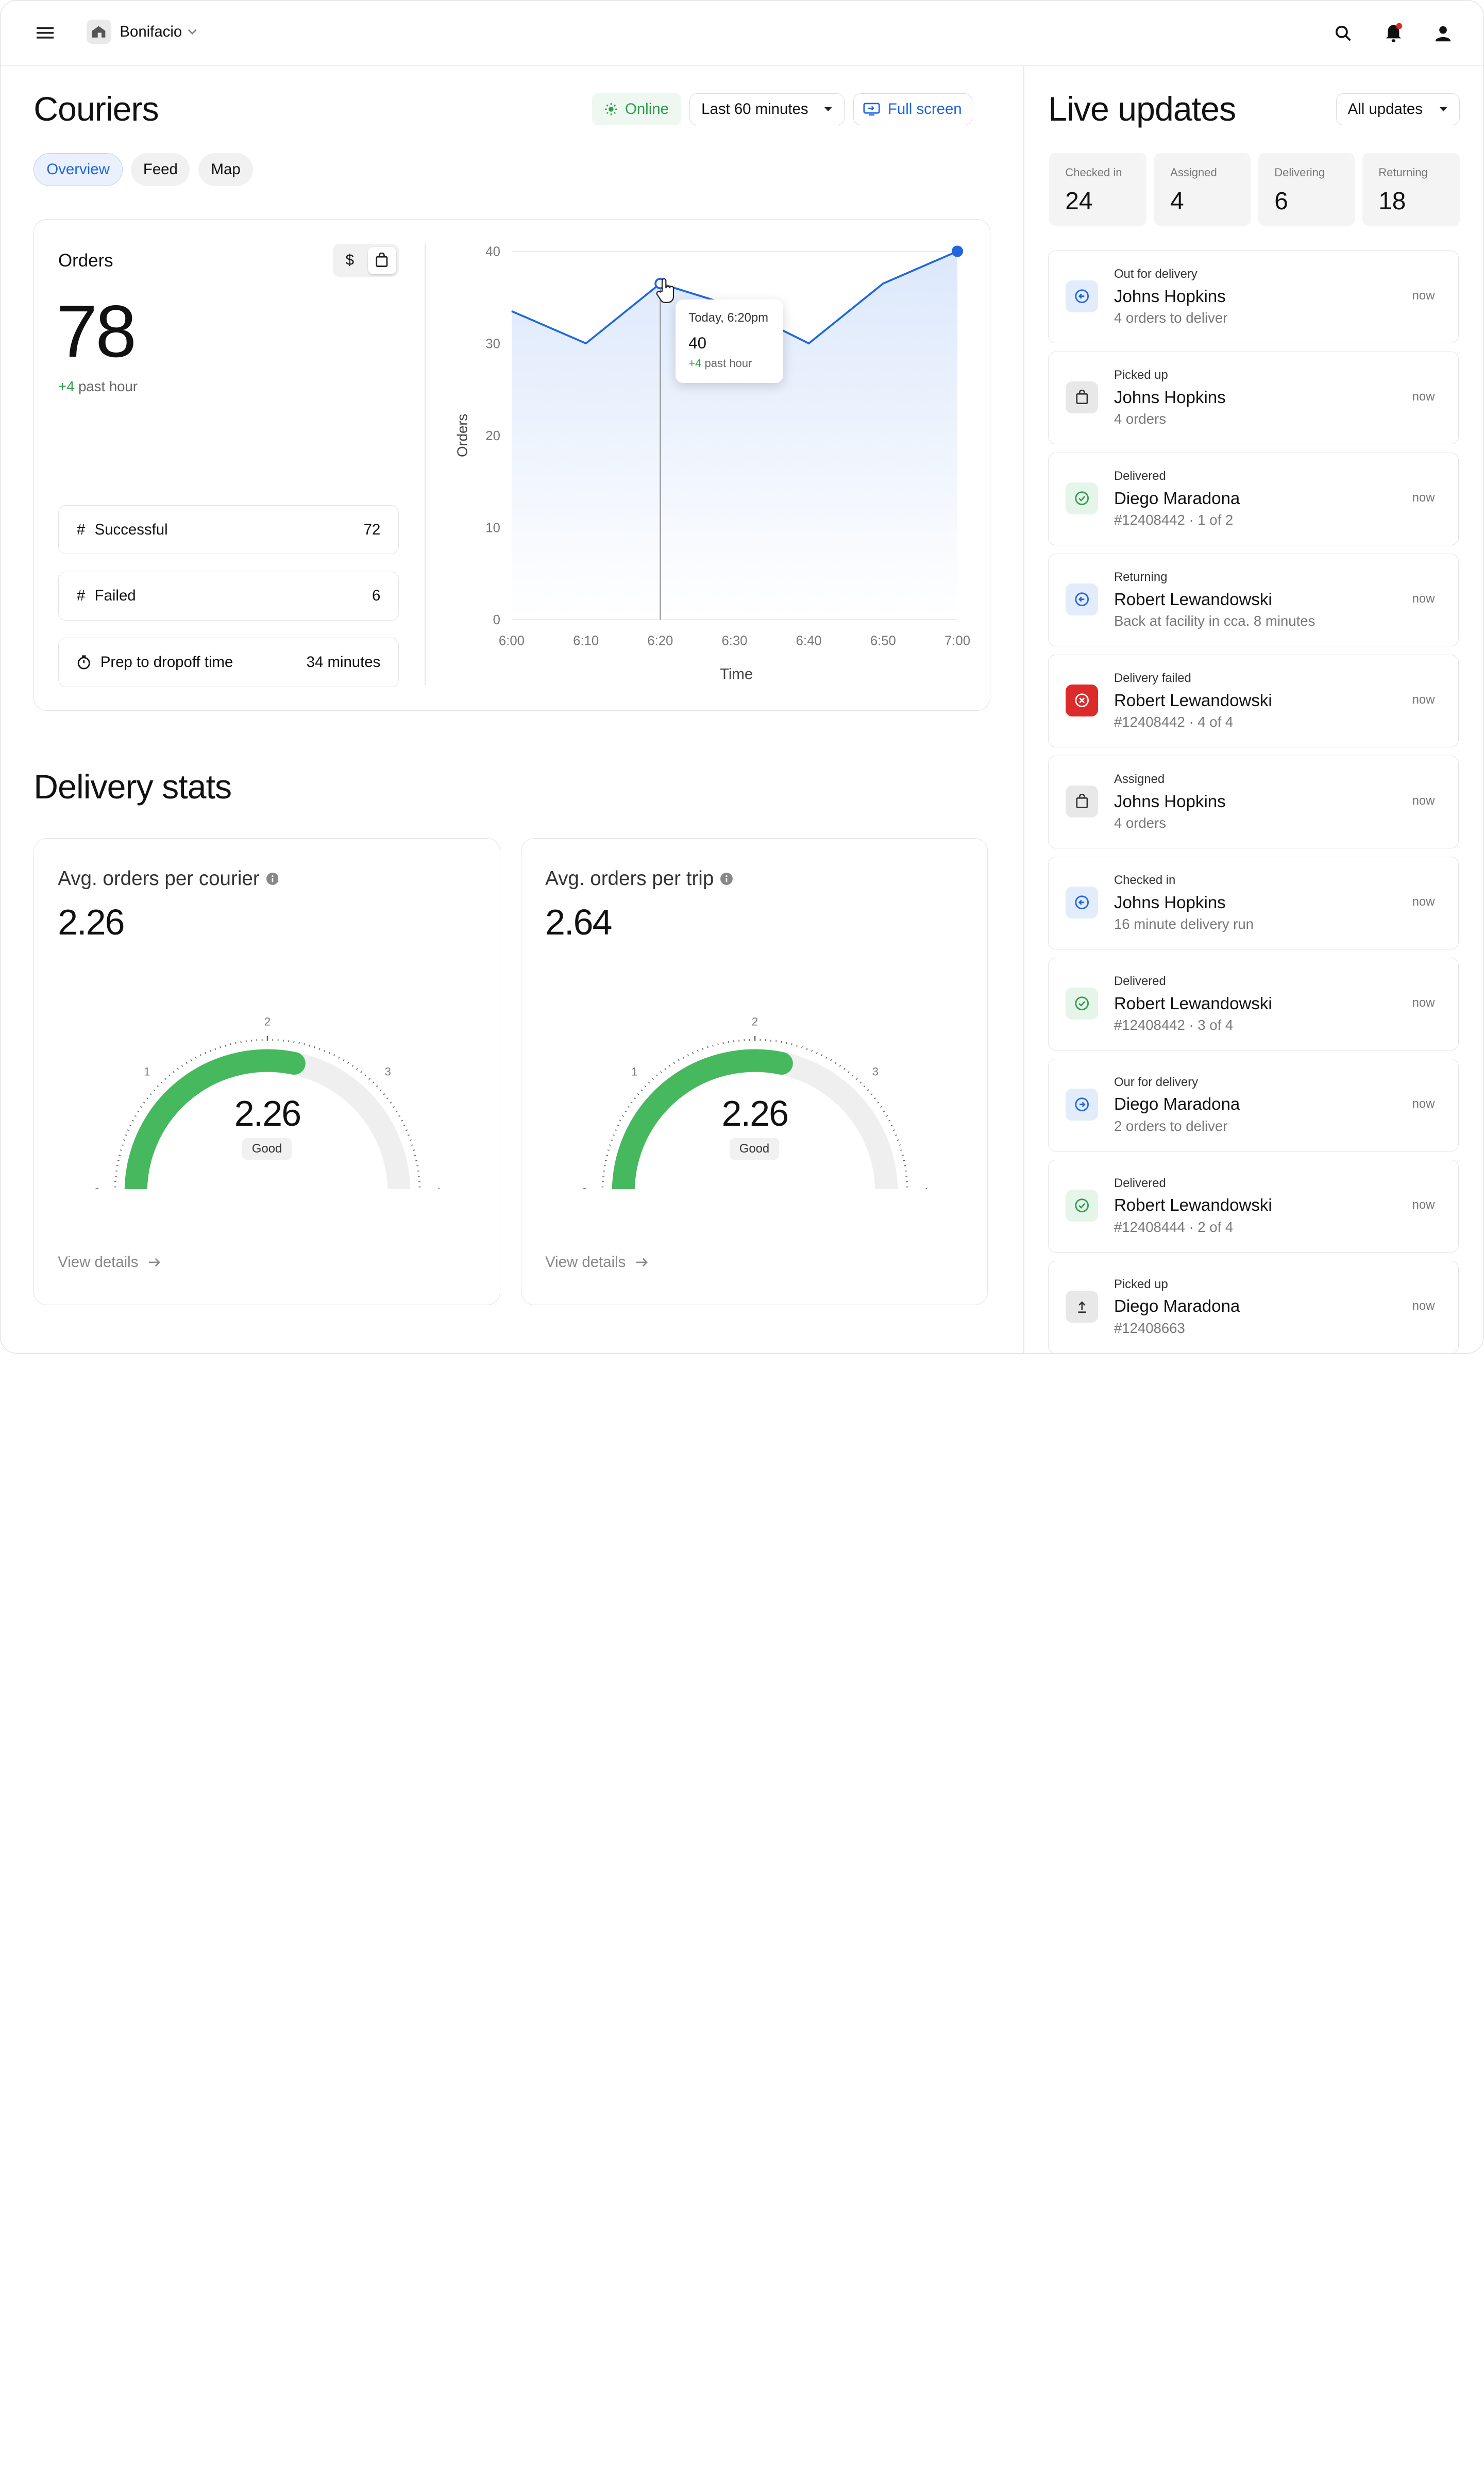 The image size is (1484, 2486). I want to click on update-status: Our for delivery, so click(1156, 1082).